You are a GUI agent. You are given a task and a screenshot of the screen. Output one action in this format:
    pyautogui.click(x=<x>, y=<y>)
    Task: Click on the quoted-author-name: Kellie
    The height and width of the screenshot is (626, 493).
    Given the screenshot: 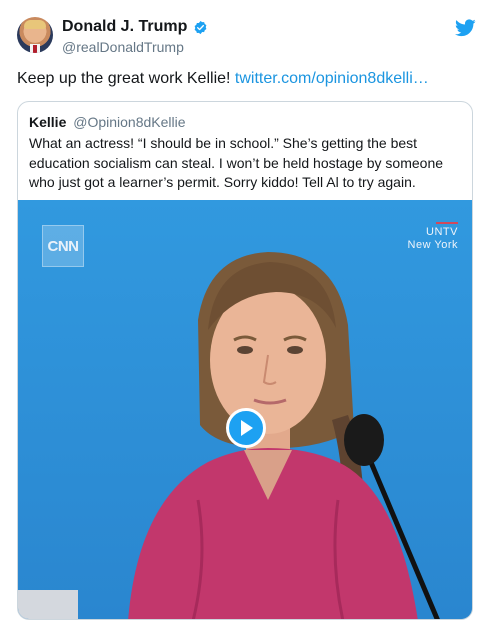 What is the action you would take?
    pyautogui.click(x=47, y=122)
    